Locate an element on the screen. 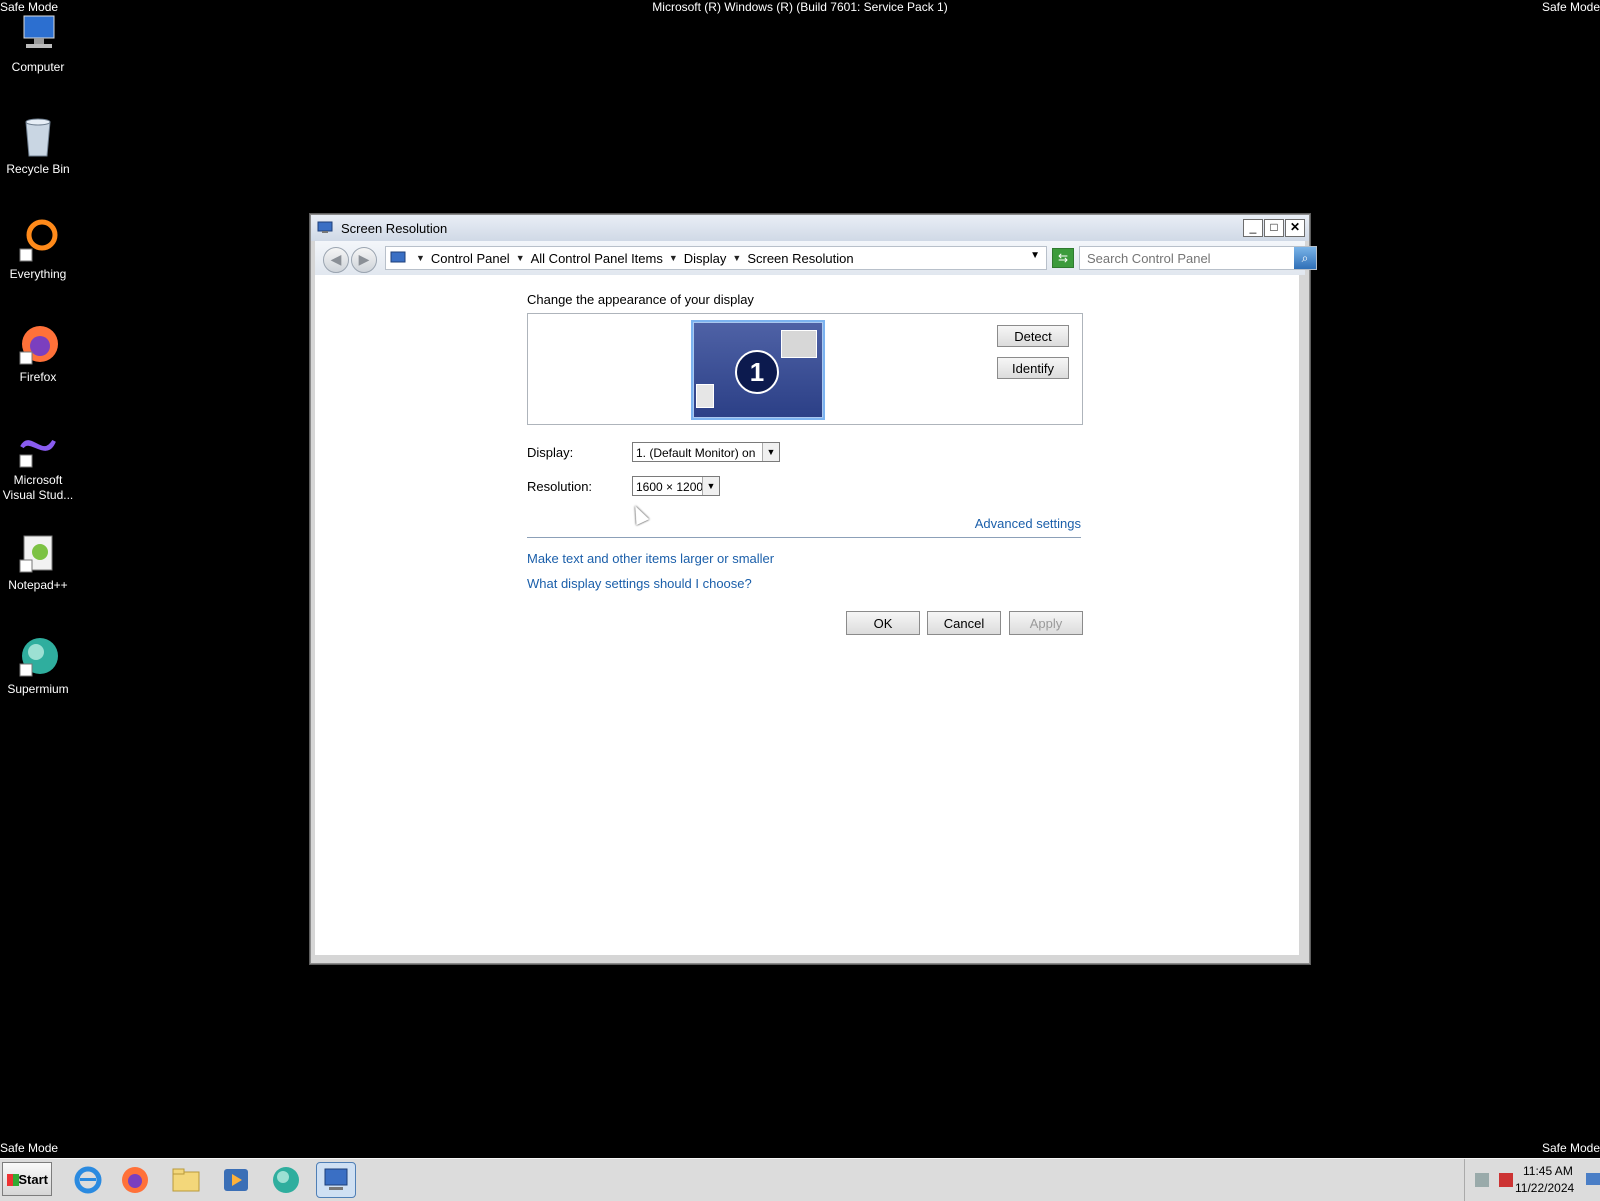 The width and height of the screenshot is (1600, 1201). display-settings-icon is located at coordinates (325, 227).